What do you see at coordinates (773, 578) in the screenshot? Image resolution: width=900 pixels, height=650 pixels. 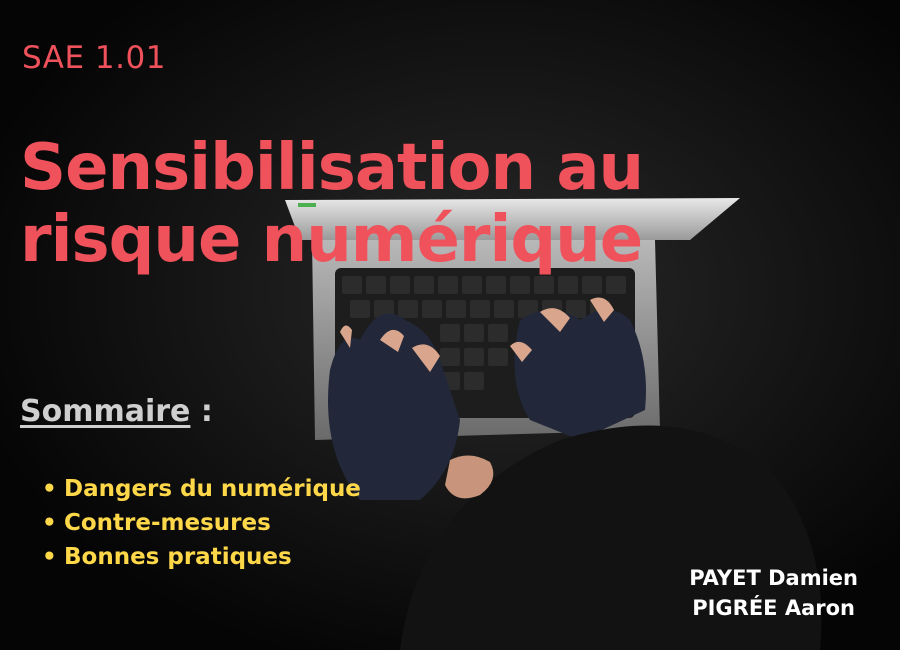 I see `author-name: PAYET Damien` at bounding box center [773, 578].